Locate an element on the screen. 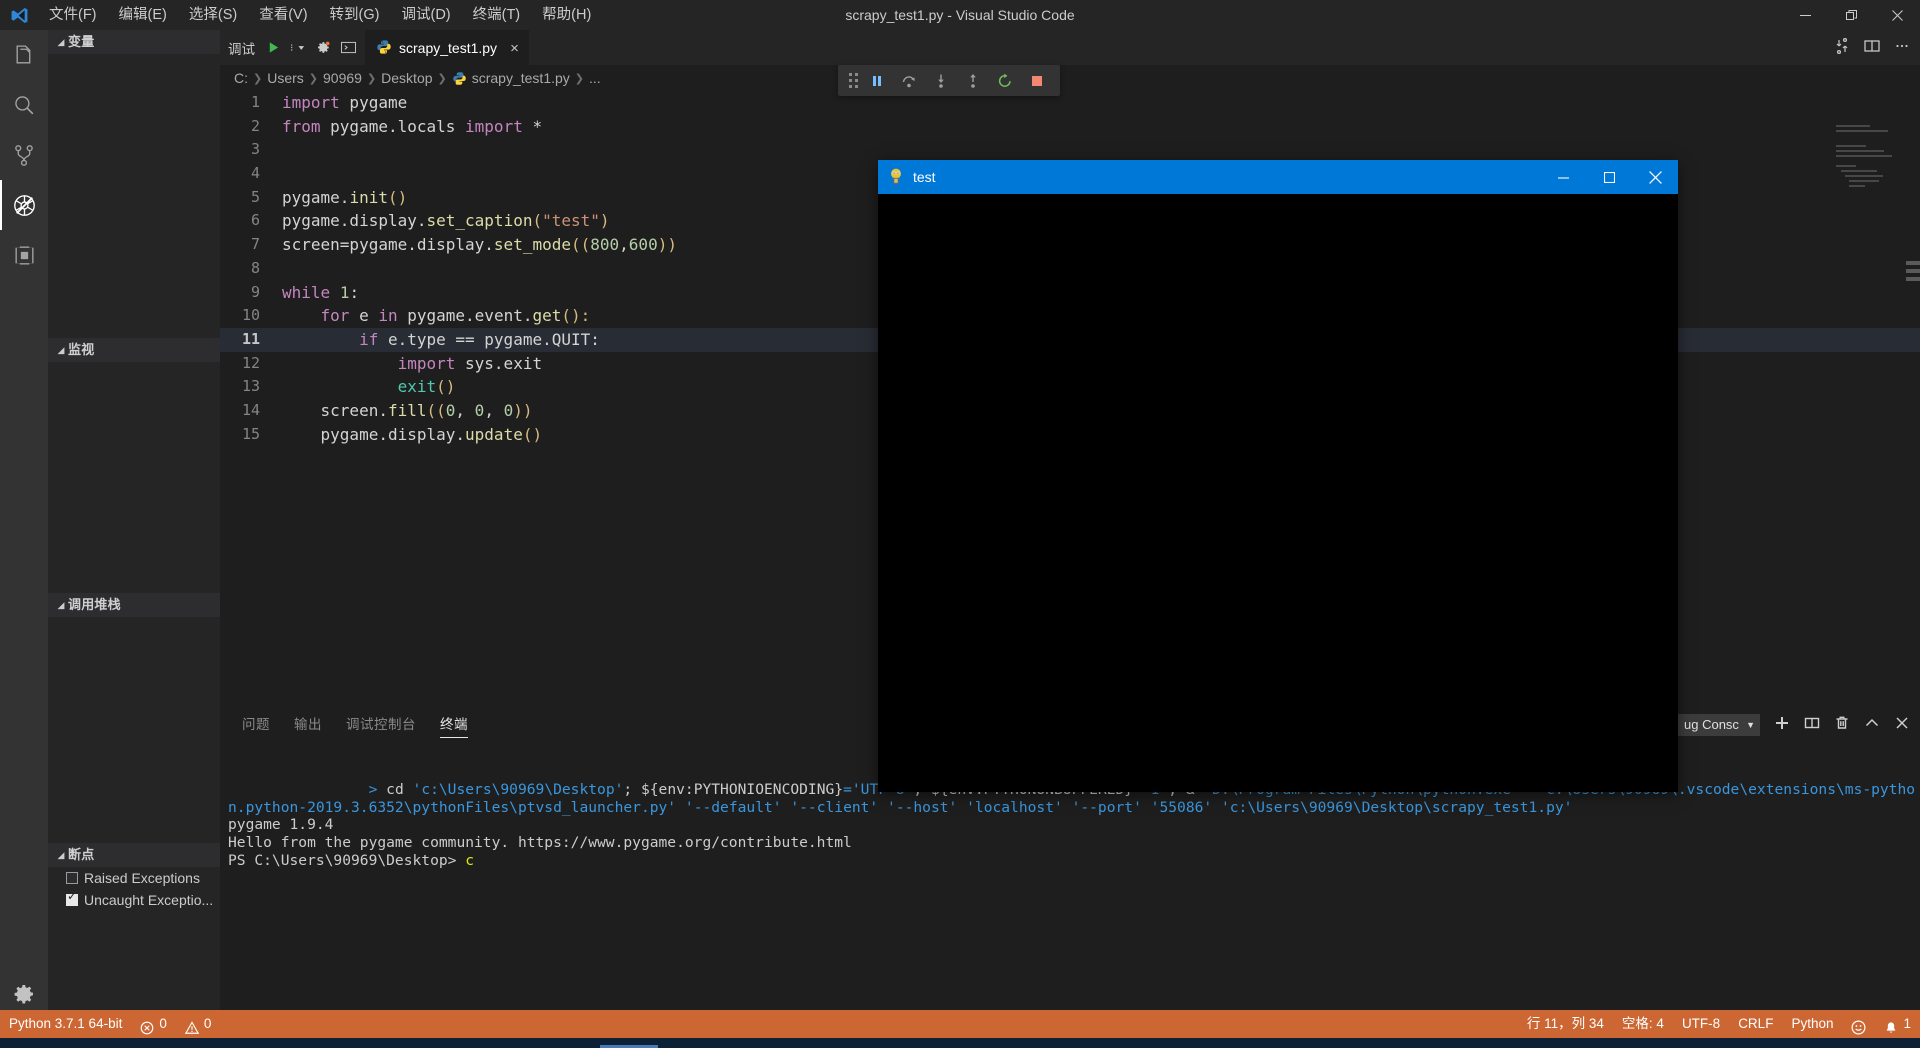  menu-terminal: 终端(T) is located at coordinates (497, 15).